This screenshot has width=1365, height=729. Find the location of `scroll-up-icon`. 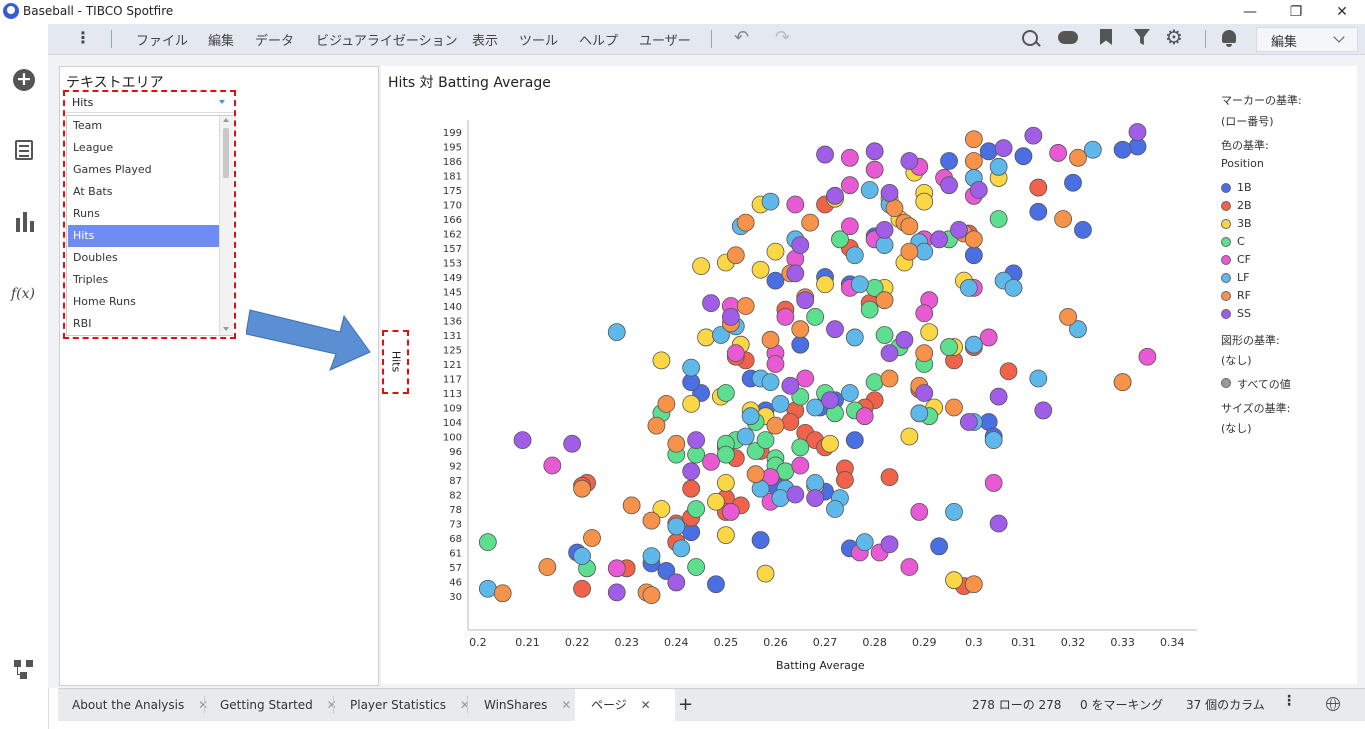

scroll-up-icon is located at coordinates (226, 120).